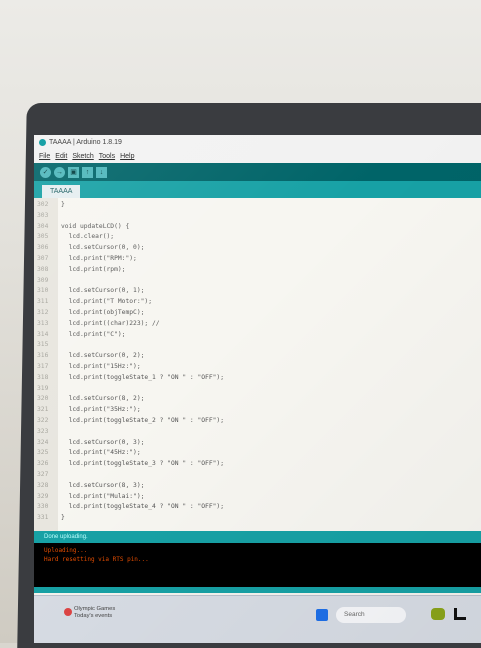 Image resolution: width=481 pixels, height=648 pixels. Describe the element at coordinates (103, 356) in the screenshot. I see `code-text: lcd.setCursor(0, 2);` at that location.